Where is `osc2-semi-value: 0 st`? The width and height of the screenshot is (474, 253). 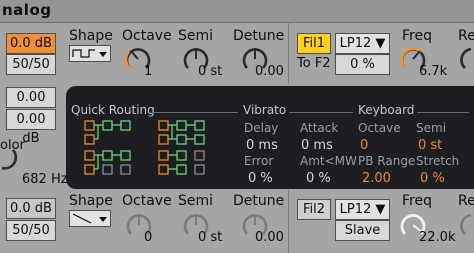 osc2-semi-value: 0 st is located at coordinates (210, 237).